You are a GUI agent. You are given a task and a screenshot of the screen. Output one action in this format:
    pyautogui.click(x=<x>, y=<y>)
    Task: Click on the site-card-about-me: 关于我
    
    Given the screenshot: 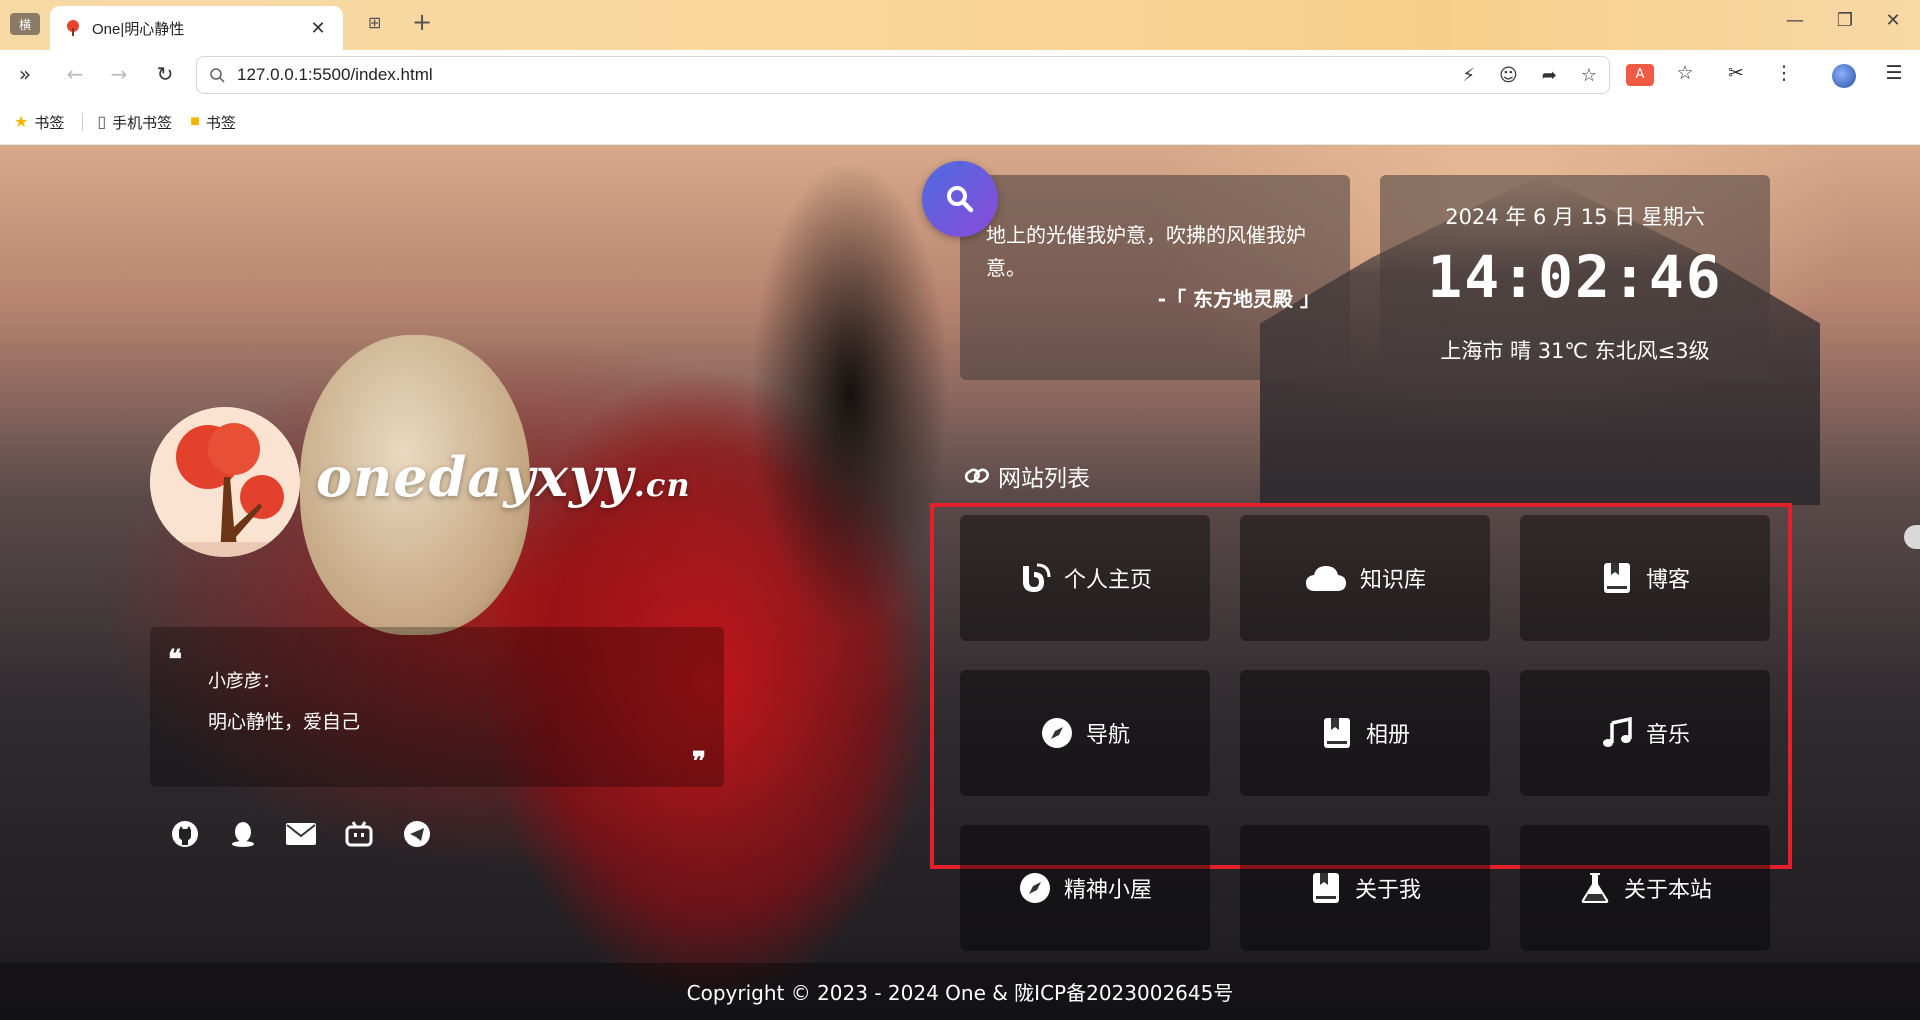 What is the action you would take?
    pyautogui.click(x=1365, y=888)
    